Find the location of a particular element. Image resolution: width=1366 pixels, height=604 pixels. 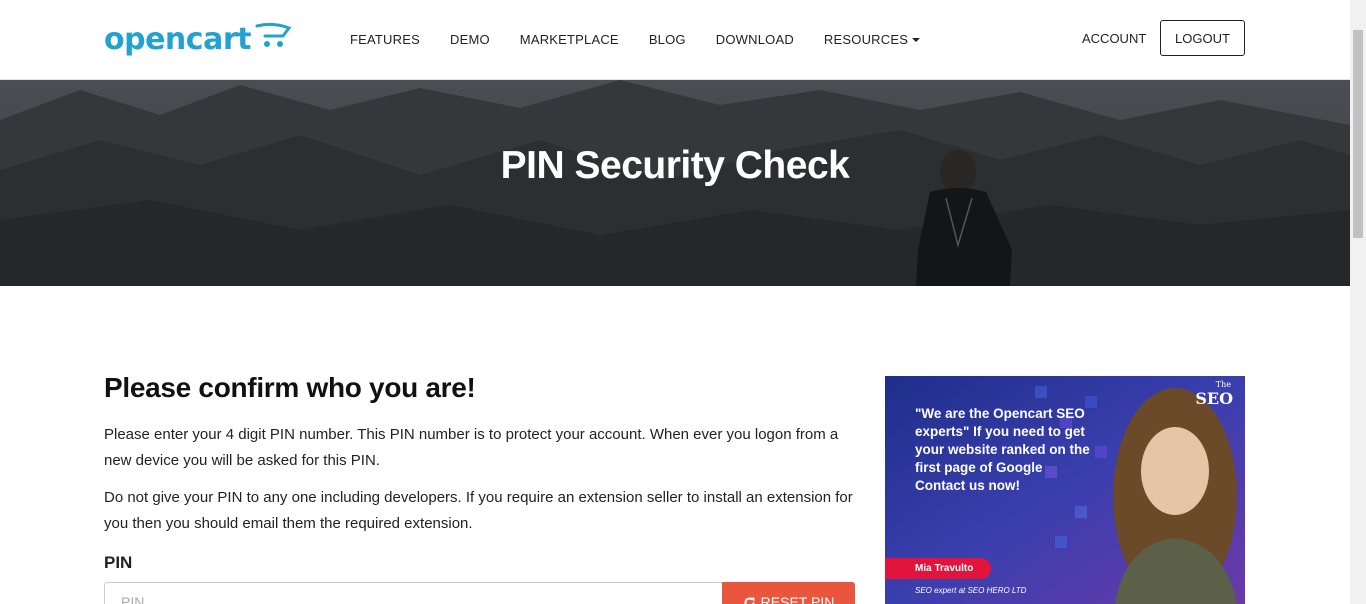

logout-button: LOGOUT is located at coordinates (1202, 38).